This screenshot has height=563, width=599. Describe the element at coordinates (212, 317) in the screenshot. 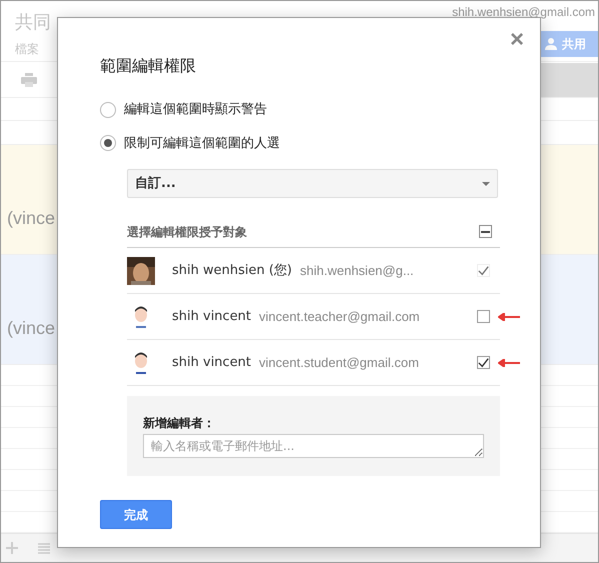

I see `person-name: shih vincent` at that location.